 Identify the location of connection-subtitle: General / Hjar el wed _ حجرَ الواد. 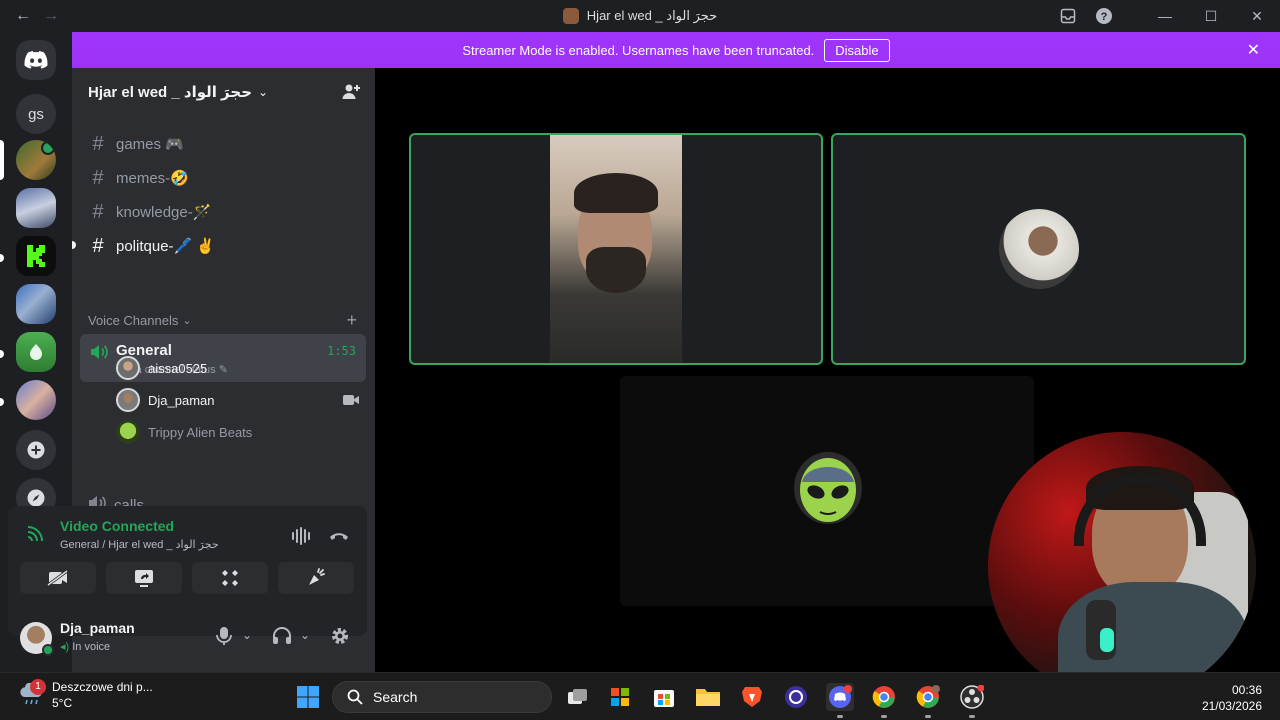
(139, 545).